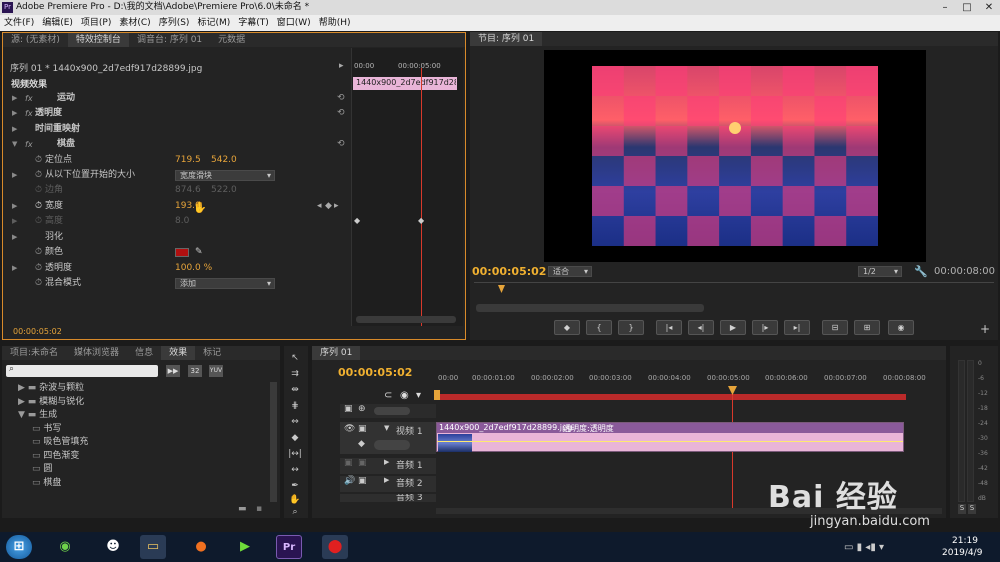  I want to click on prop-anchor: ⏱ 定位点 719.5 542.0, so click(177, 160).